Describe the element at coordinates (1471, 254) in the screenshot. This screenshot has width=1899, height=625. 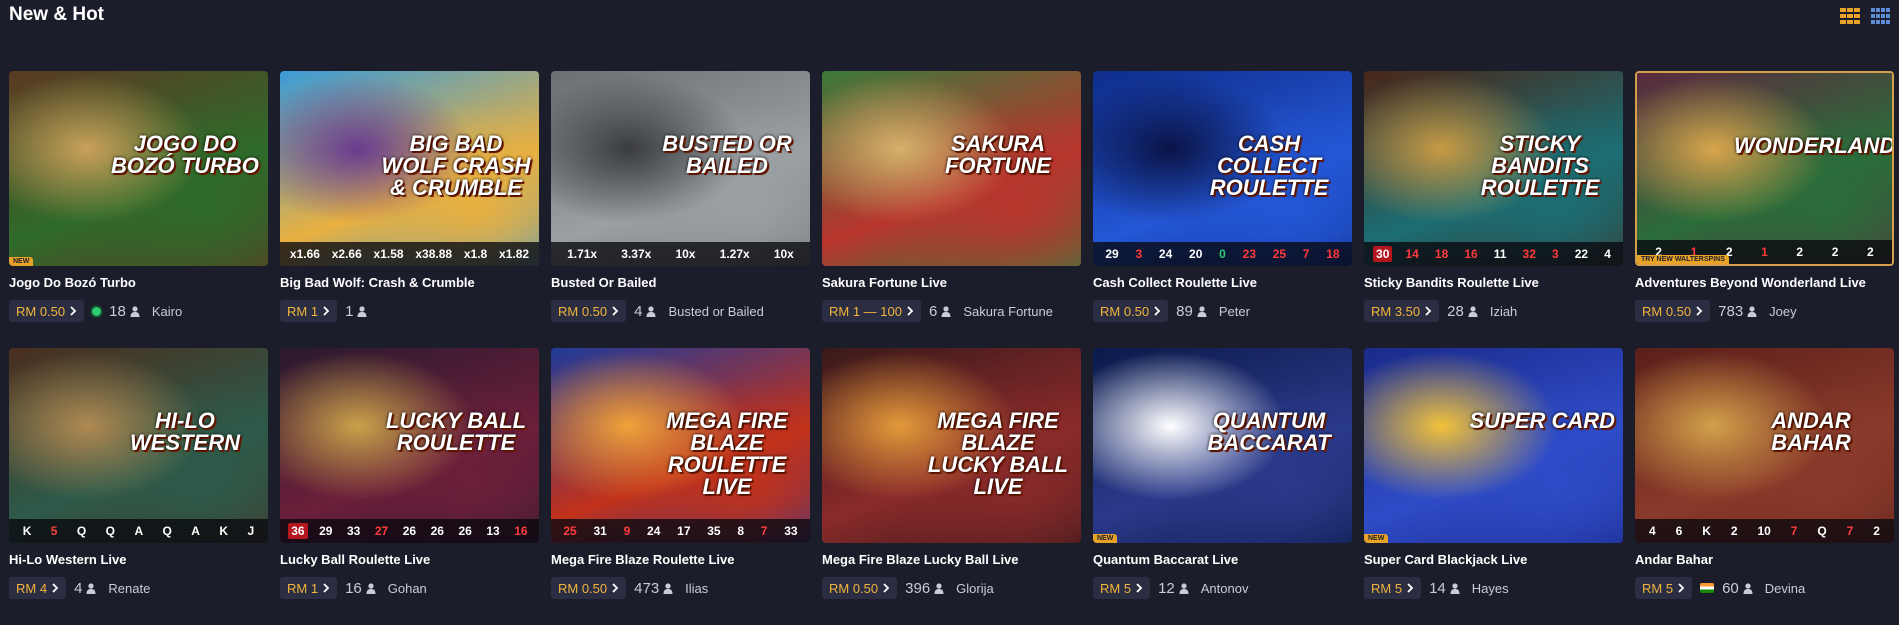
I see `result-value: 16` at that location.